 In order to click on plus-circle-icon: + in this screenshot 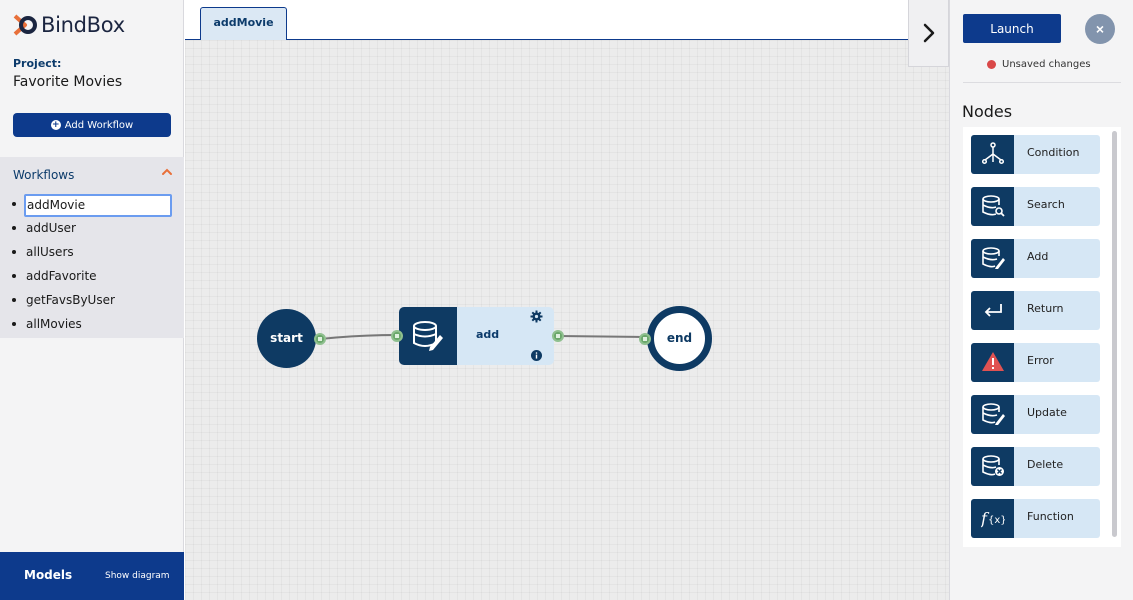, I will do `click(55, 125)`.